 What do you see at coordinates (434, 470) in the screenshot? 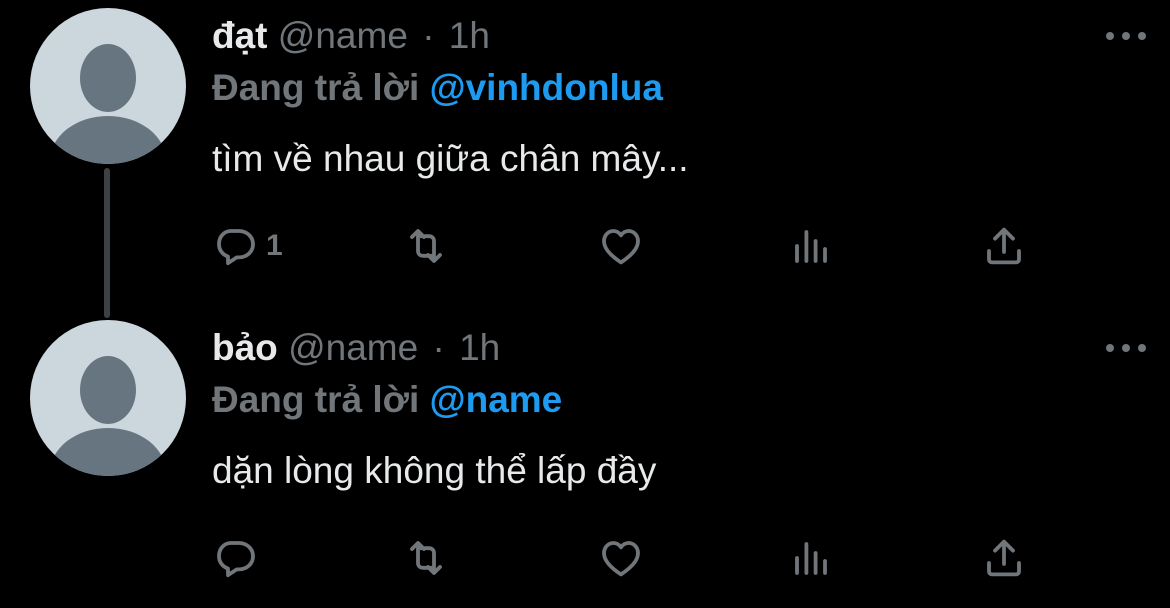
I see `tweet-text: dặn lòng không thể lấp đầy` at bounding box center [434, 470].